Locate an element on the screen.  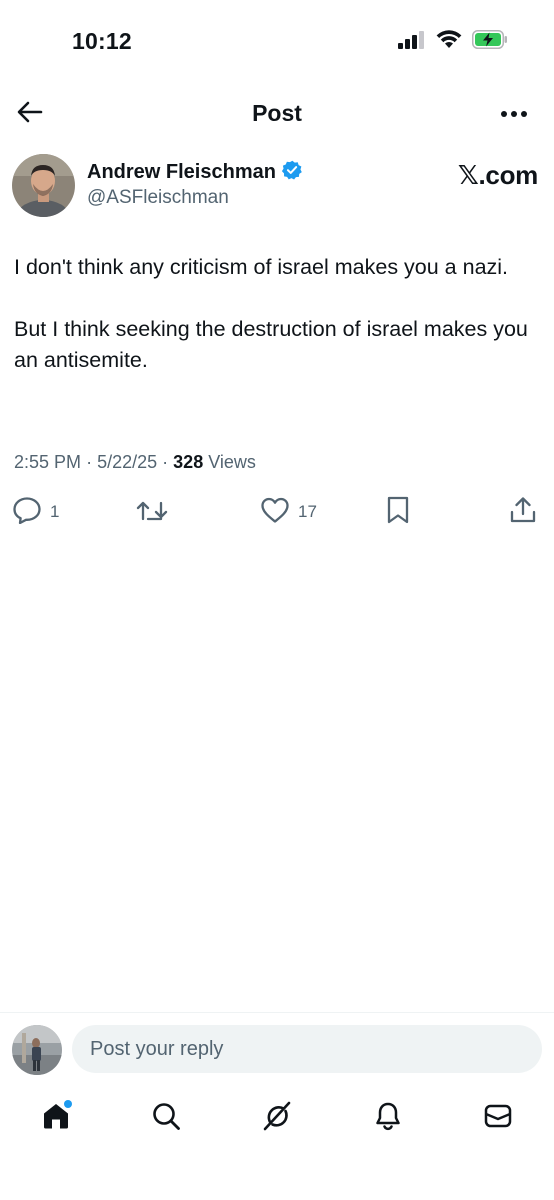
cellular-signal-icon is located at coordinates (412, 42).